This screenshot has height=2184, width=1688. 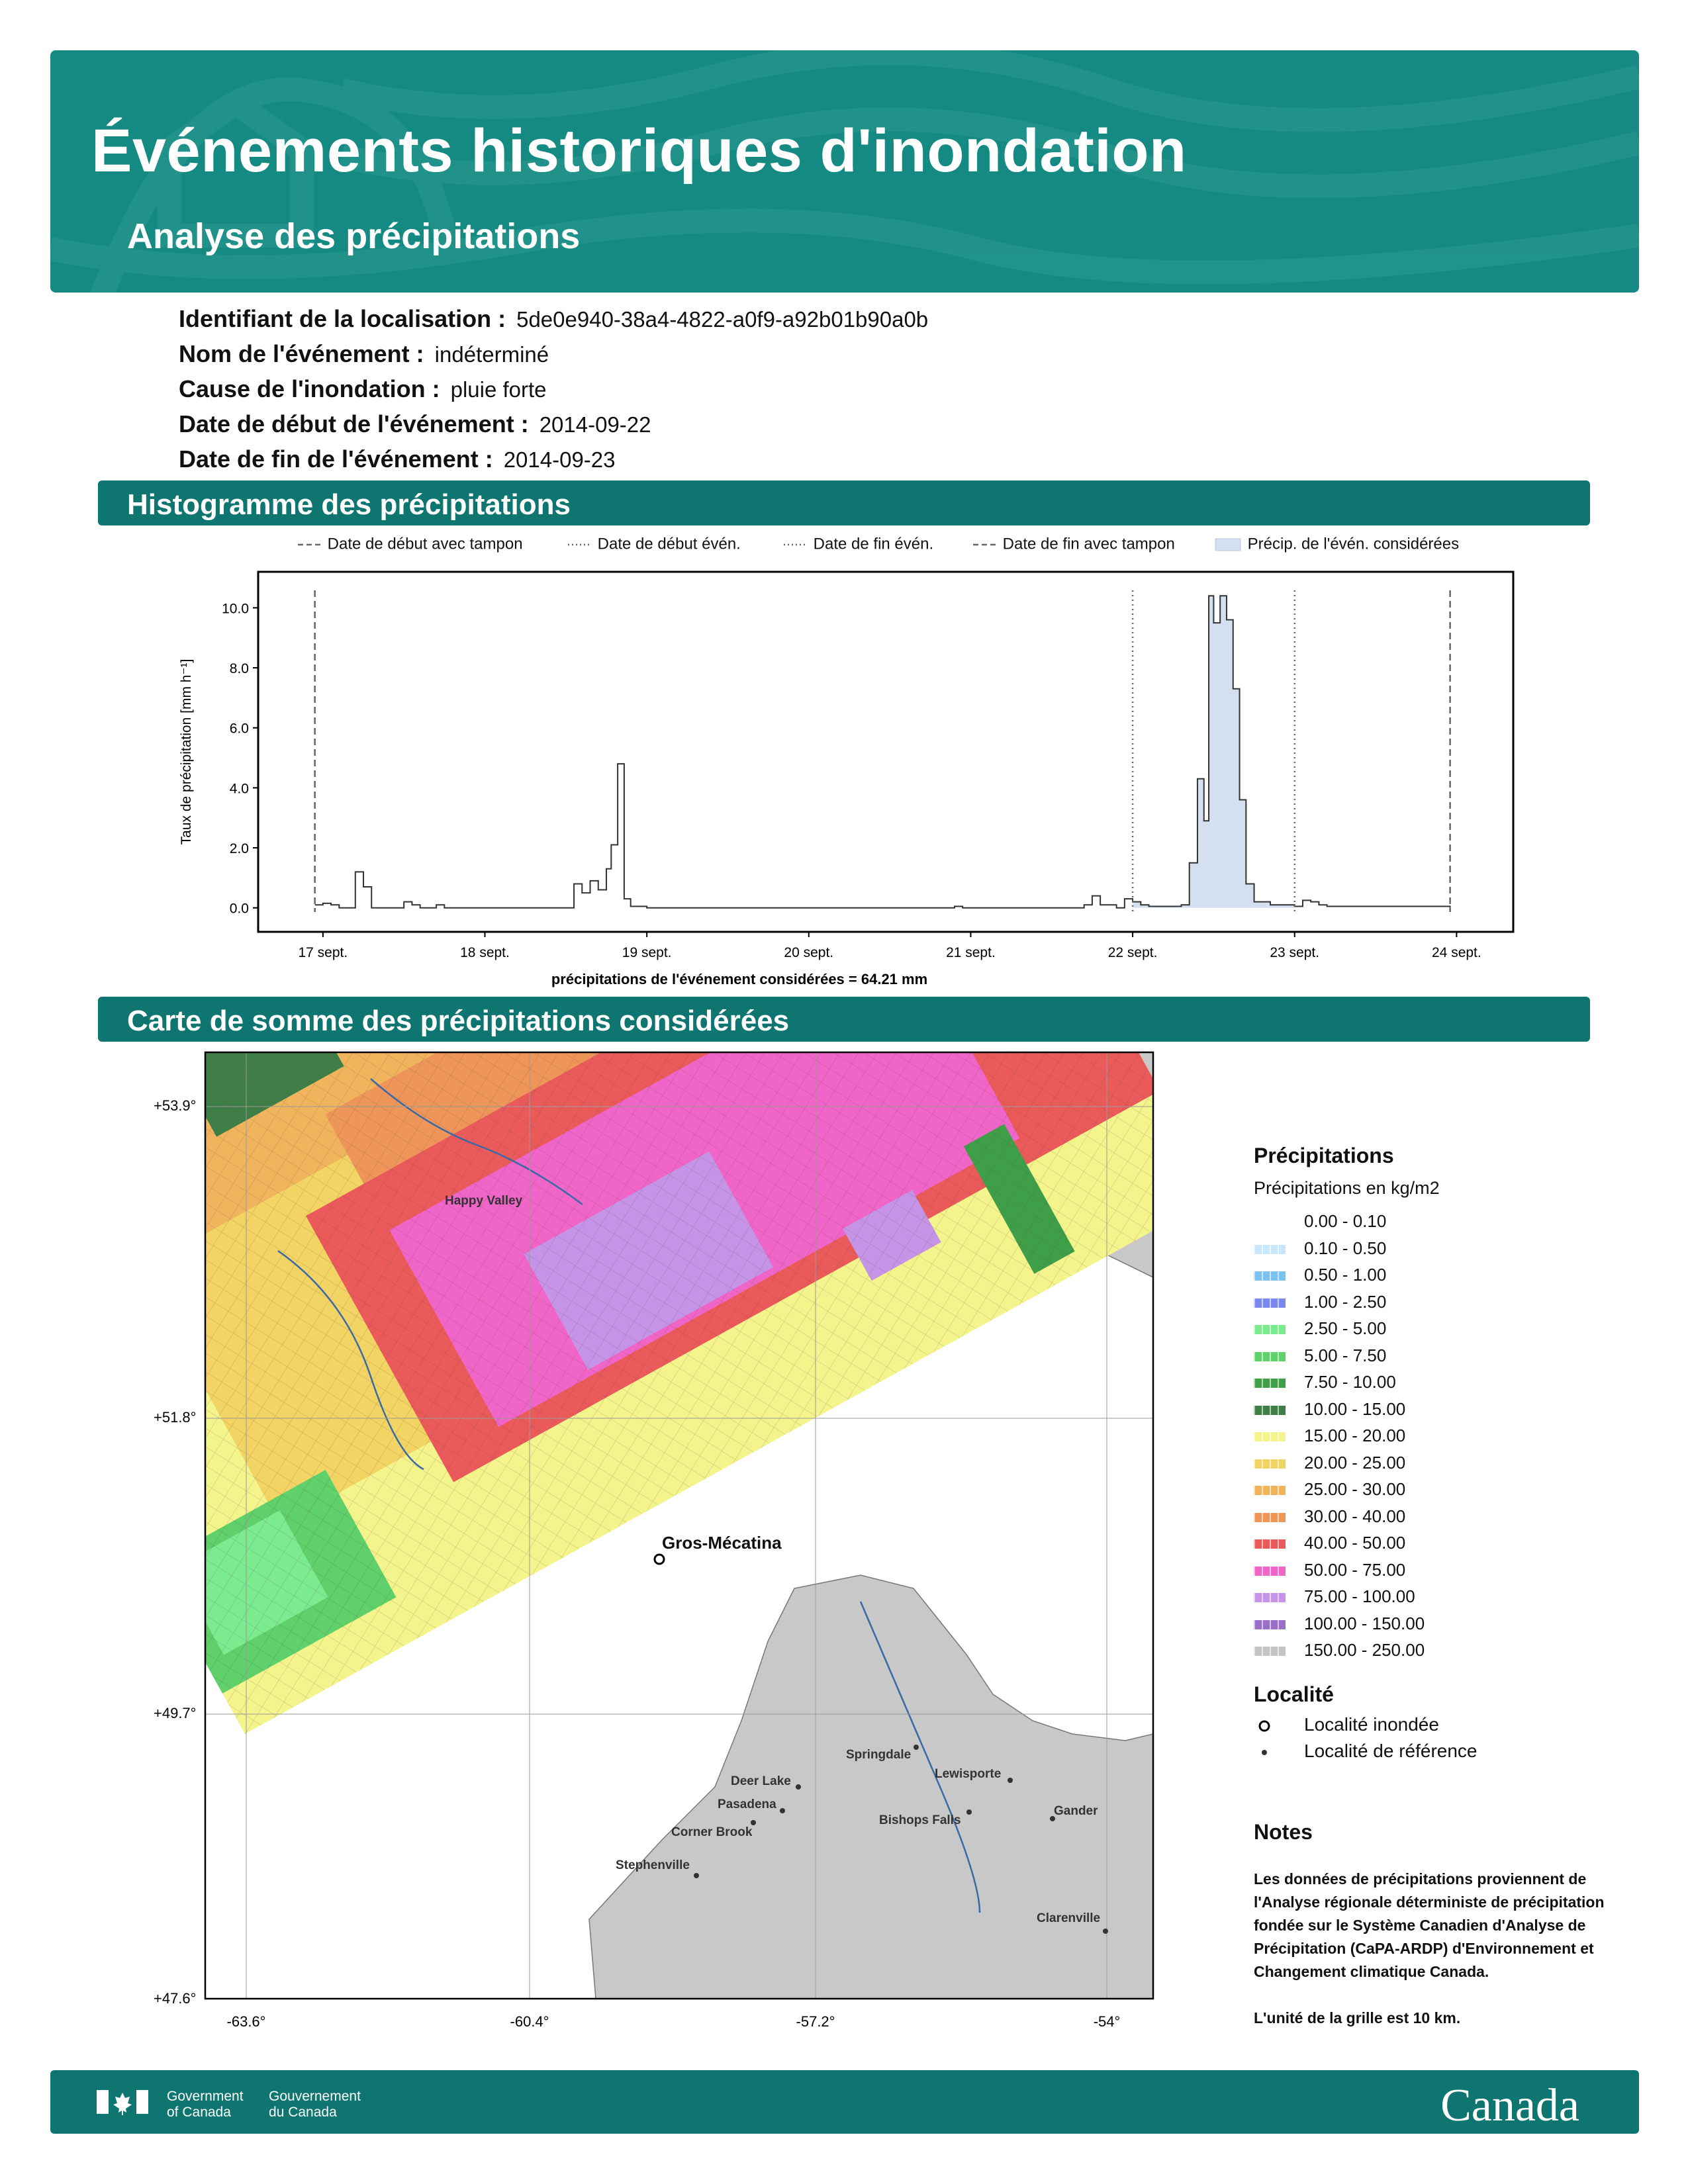 I want to click on canada-flag-icon, so click(x=122, y=2102).